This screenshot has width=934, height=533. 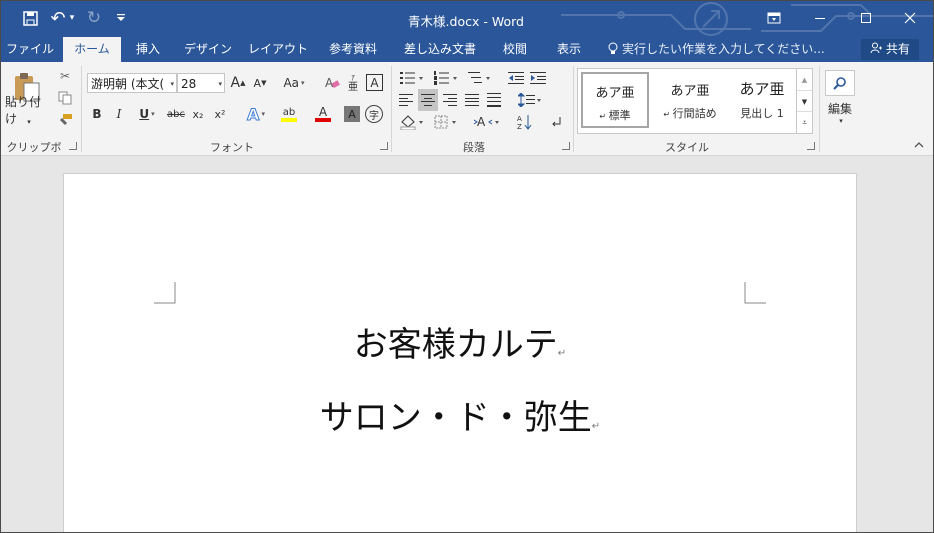 I want to click on highlight-color-swatch, so click(x=289, y=119).